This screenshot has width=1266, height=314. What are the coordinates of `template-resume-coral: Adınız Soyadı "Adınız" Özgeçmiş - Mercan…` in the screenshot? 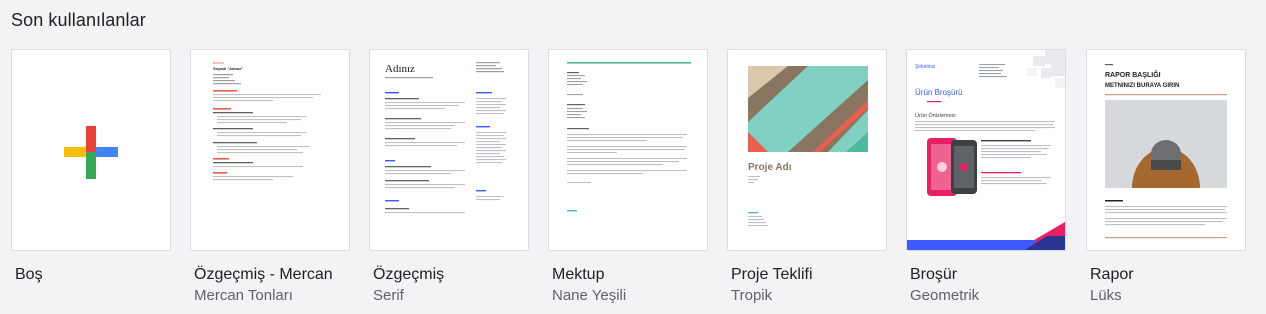 It's located at (270, 176).